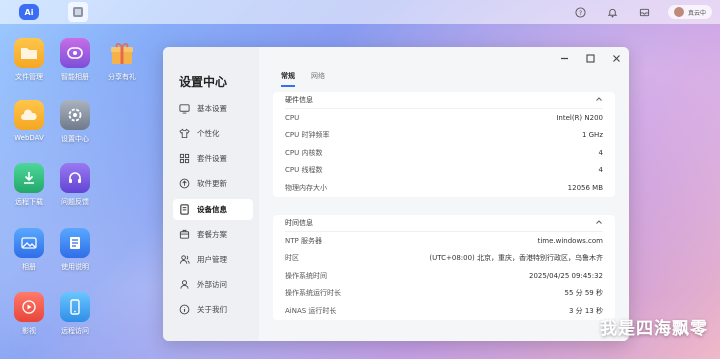 The width and height of the screenshot is (720, 359). Describe the element at coordinates (292, 258) in the screenshot. I see `row-label: 时区` at that location.